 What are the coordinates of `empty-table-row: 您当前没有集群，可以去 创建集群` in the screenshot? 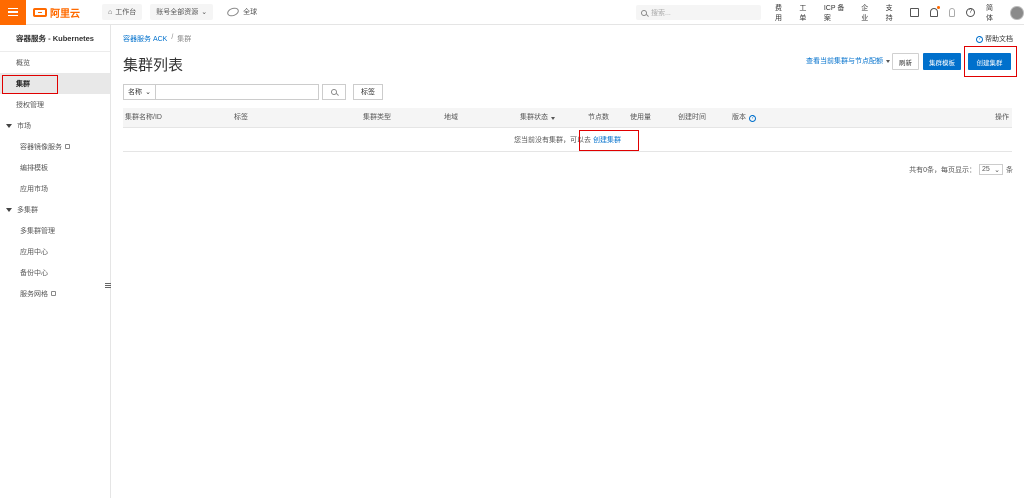 It's located at (567, 140).